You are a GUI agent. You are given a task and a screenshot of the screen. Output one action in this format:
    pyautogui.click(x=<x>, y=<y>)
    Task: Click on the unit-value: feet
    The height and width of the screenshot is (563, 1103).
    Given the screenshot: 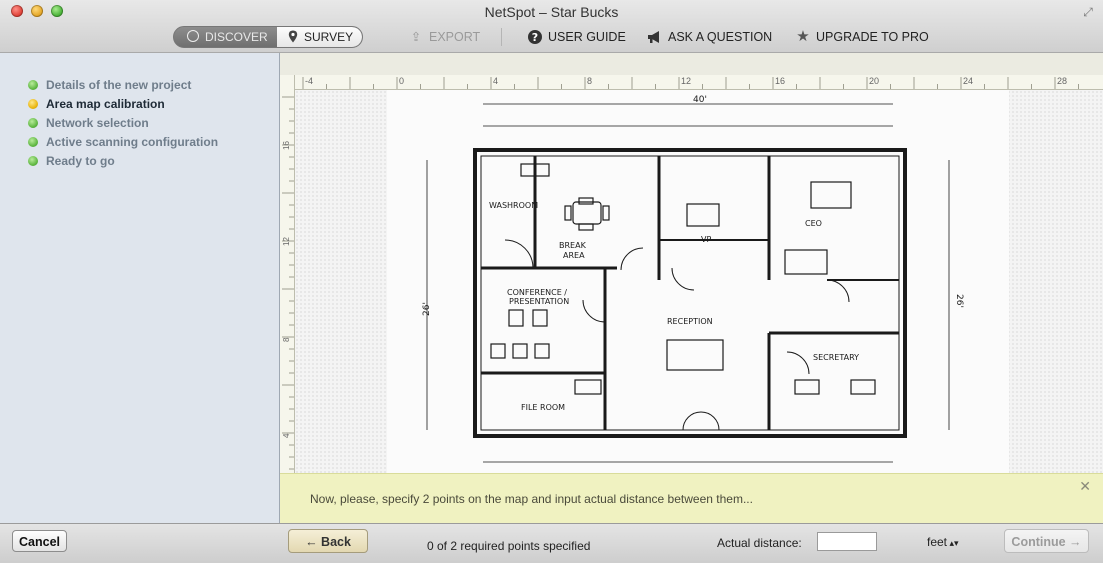 What is the action you would take?
    pyautogui.click(x=937, y=542)
    